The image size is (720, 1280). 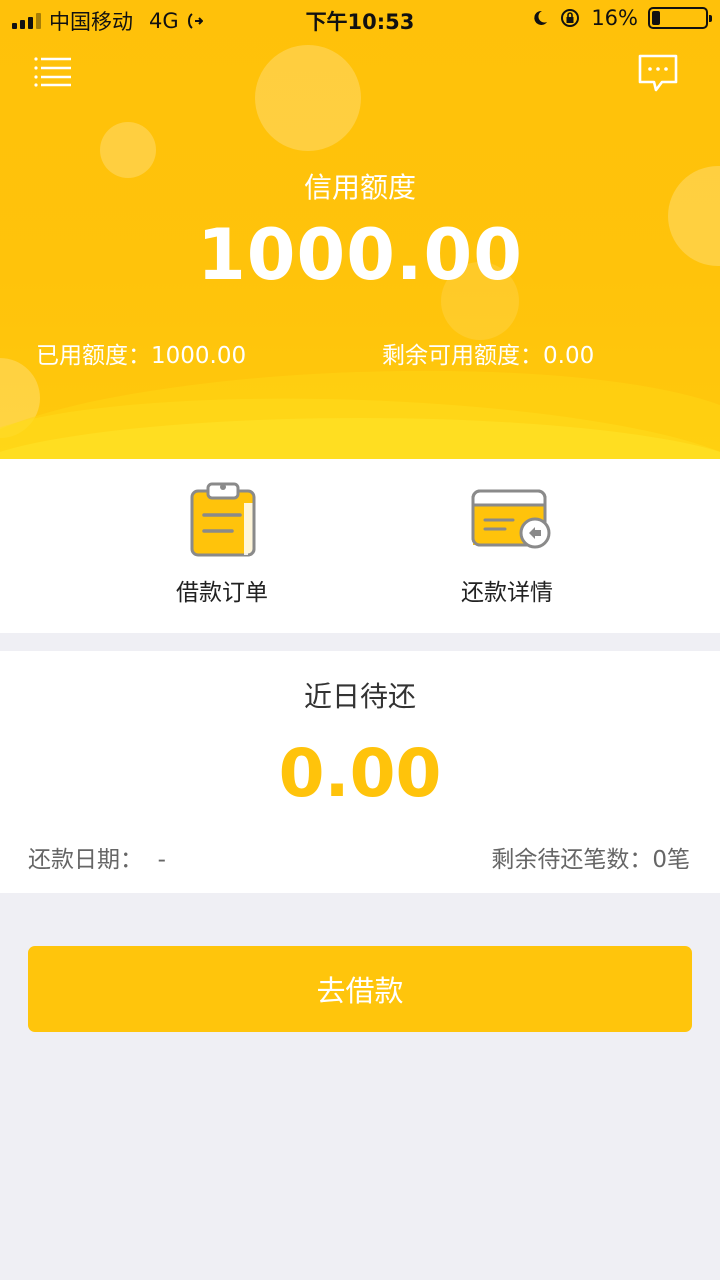 I want to click on status-bar: 中国移动 4G 下午10:53 16%, so click(x=360, y=19).